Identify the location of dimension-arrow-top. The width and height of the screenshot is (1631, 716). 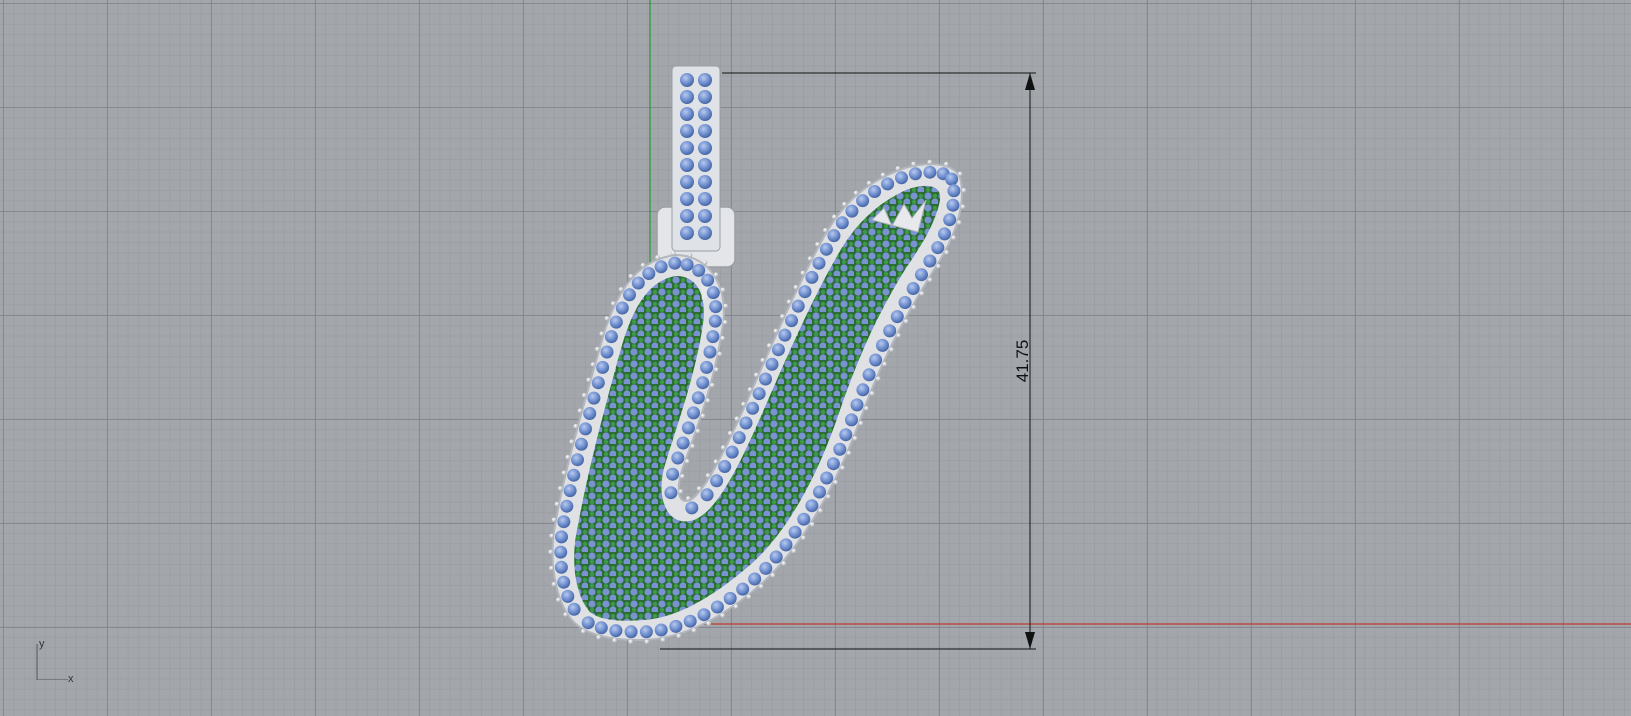
(1030, 81).